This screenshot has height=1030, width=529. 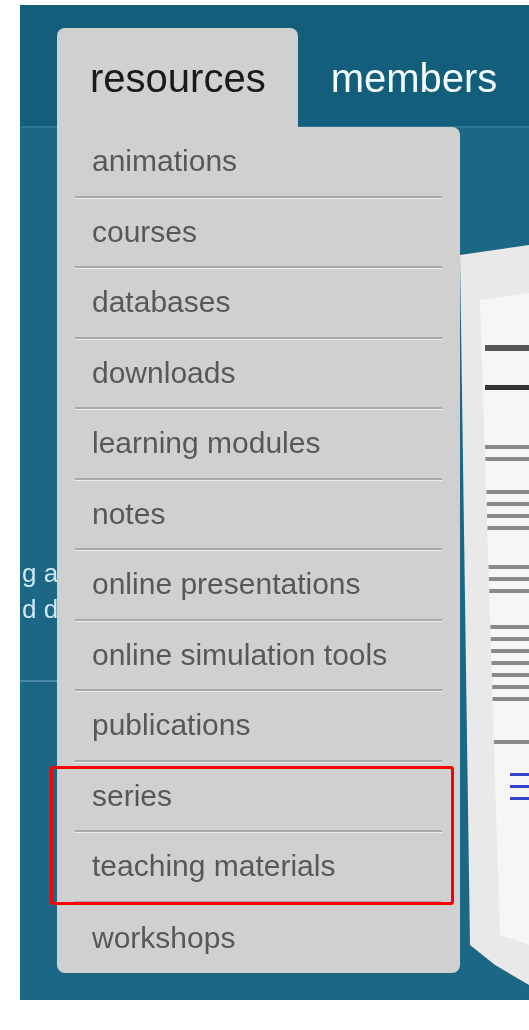 I want to click on menu-item: publications, so click(x=258, y=726).